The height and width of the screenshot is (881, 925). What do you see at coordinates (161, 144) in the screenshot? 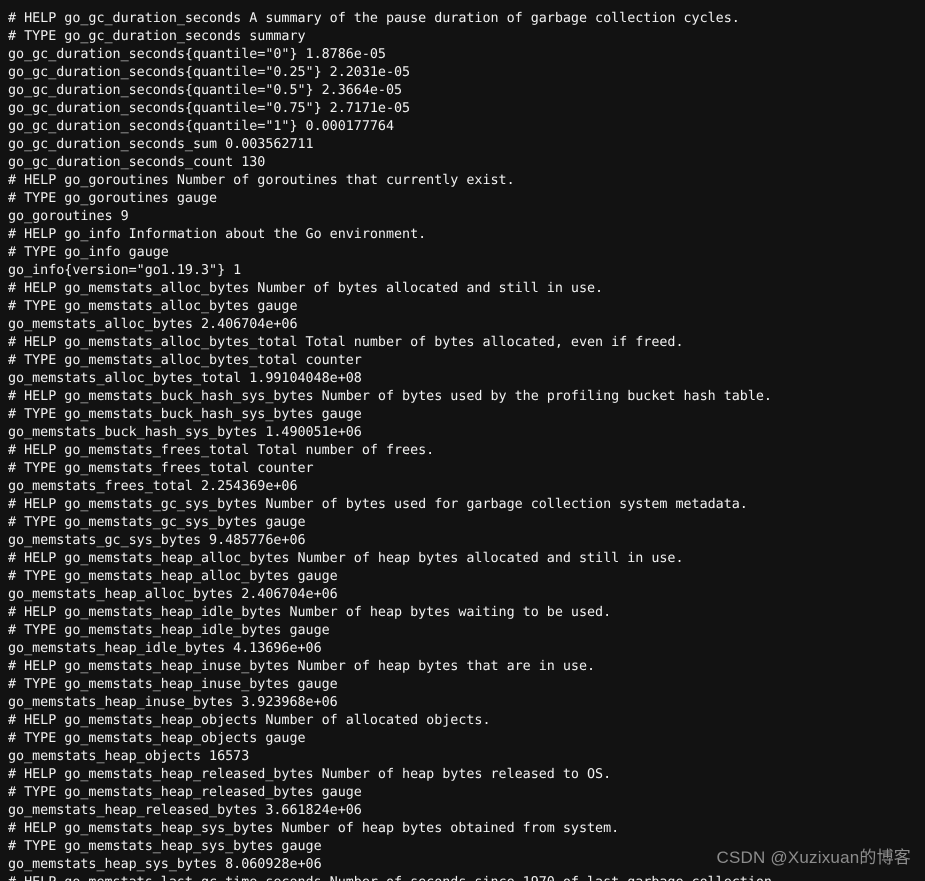
I see `metric-line: go_gc_duration_seconds_sum 0.003562711` at bounding box center [161, 144].